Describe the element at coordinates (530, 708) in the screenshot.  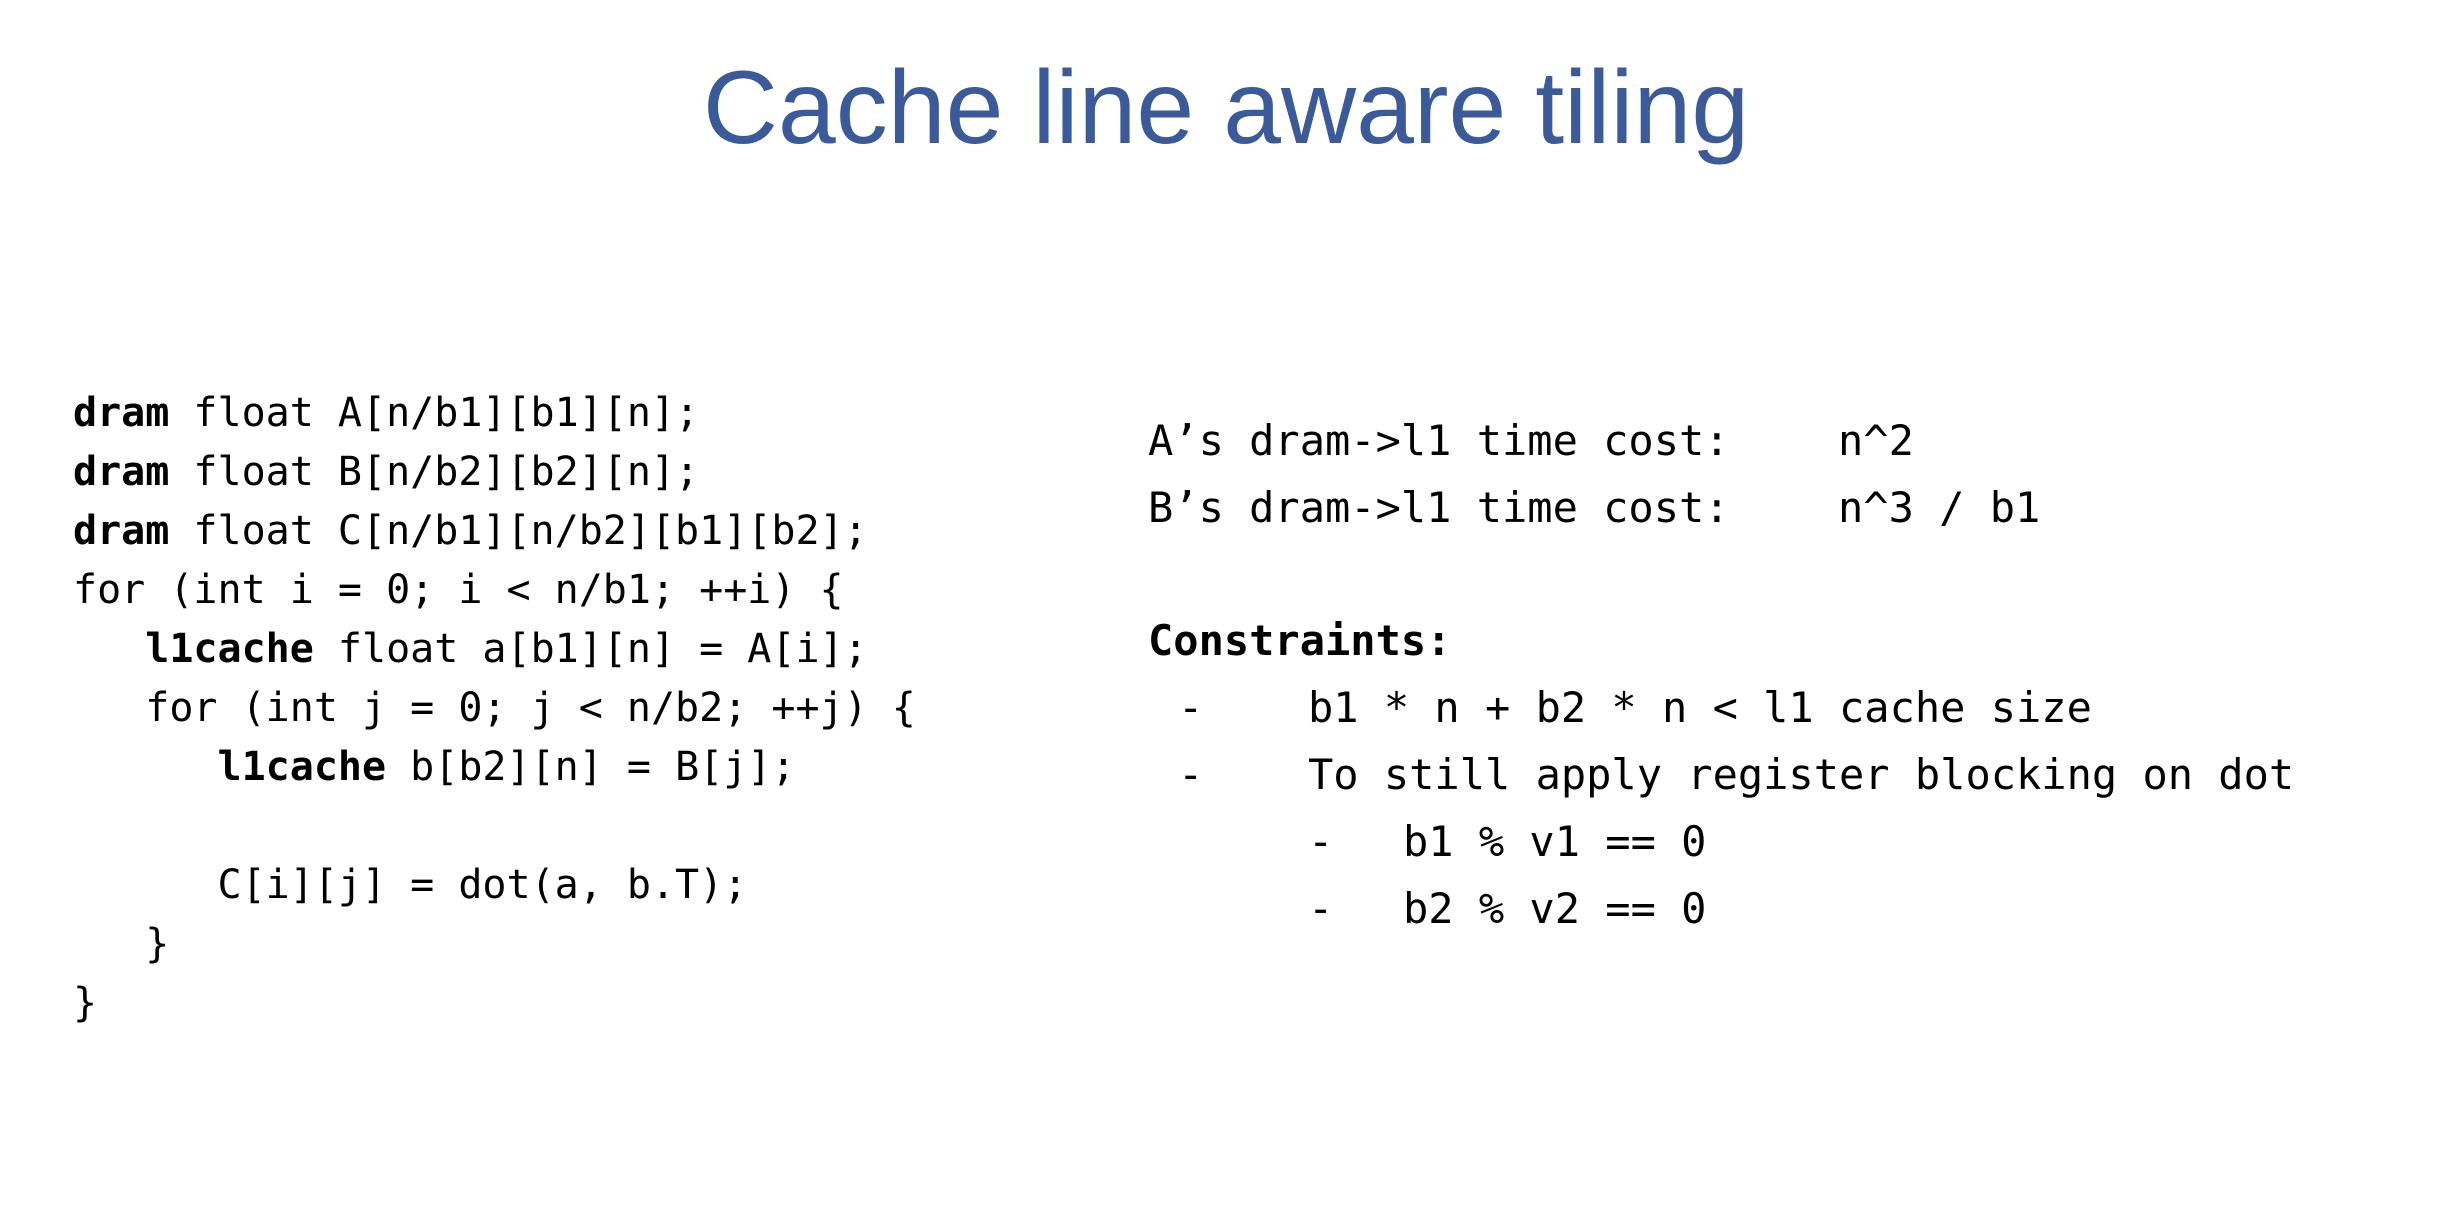
I see `code-text: for (int j = 0; j < n/b2; ++j) {` at that location.